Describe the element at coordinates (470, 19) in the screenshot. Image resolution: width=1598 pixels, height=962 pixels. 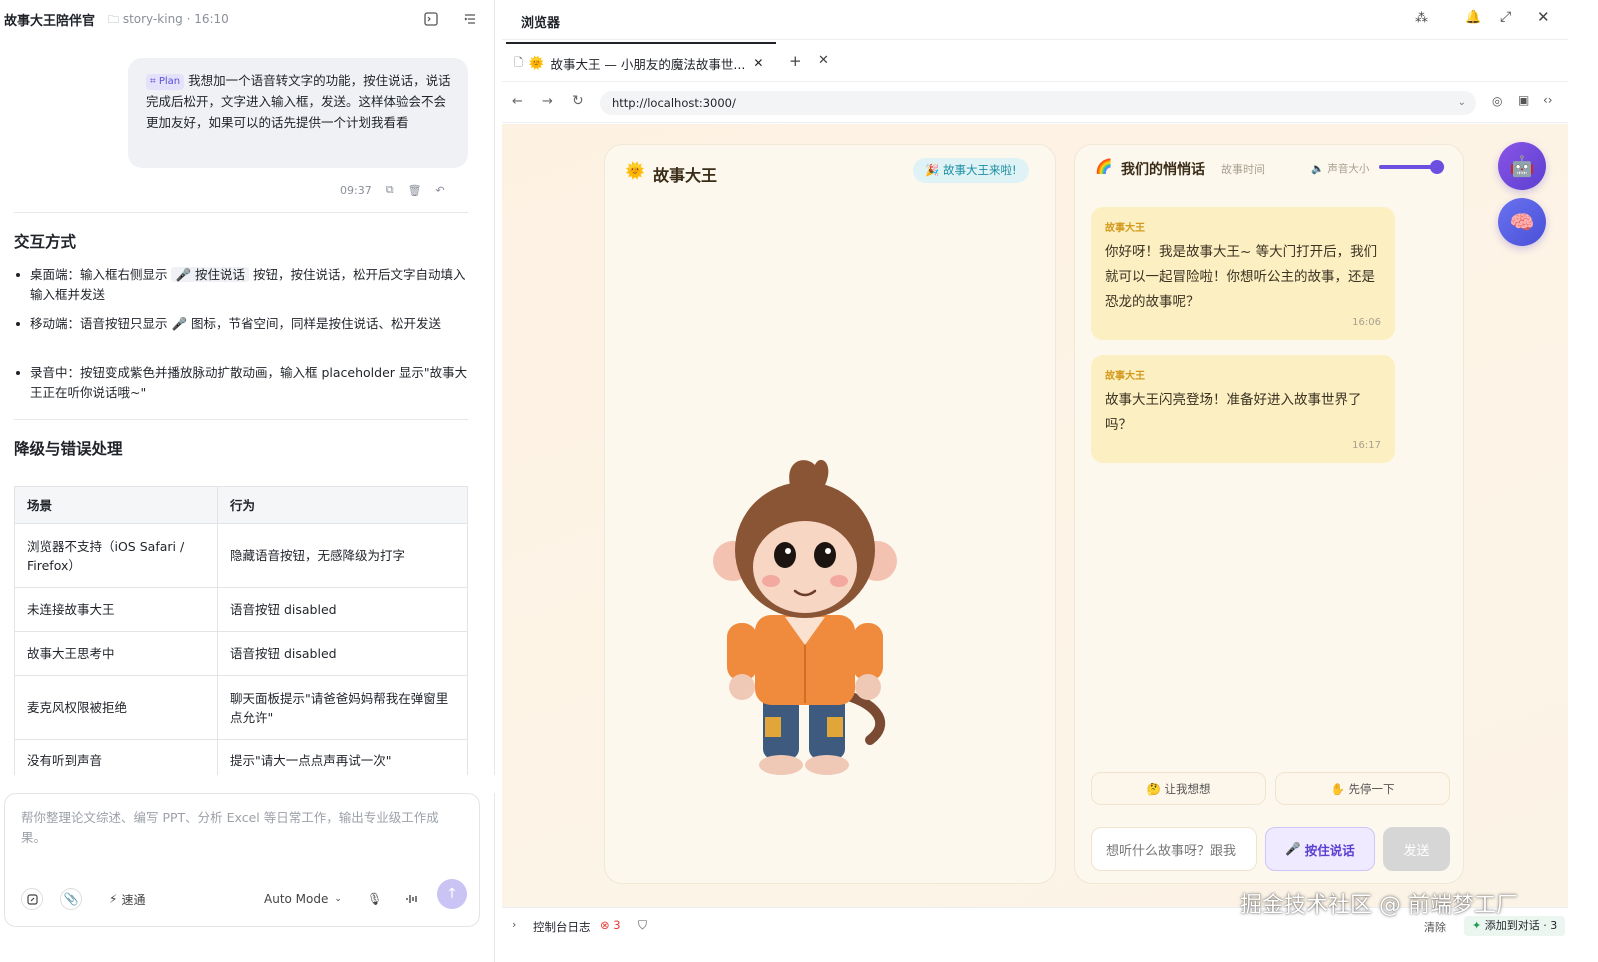
I see `outline-icon` at that location.